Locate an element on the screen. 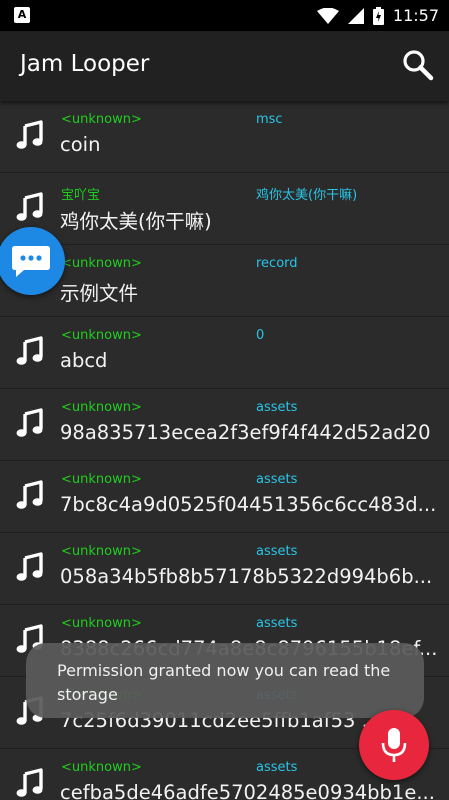 This screenshot has width=449, height=800. search-icon is located at coordinates (418, 65).